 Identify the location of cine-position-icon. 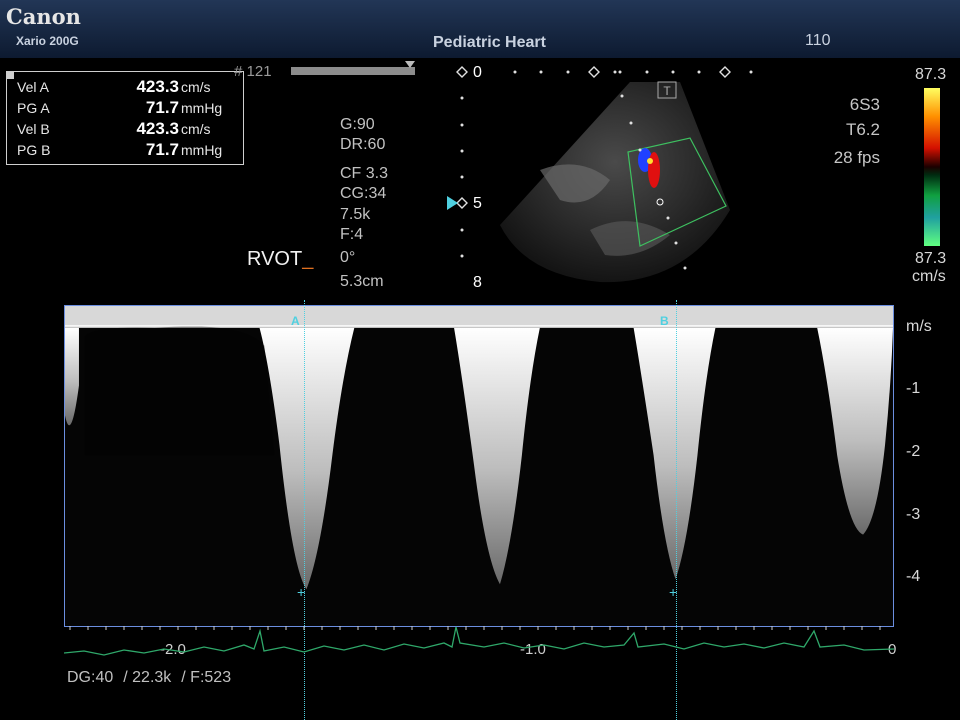
(410, 64).